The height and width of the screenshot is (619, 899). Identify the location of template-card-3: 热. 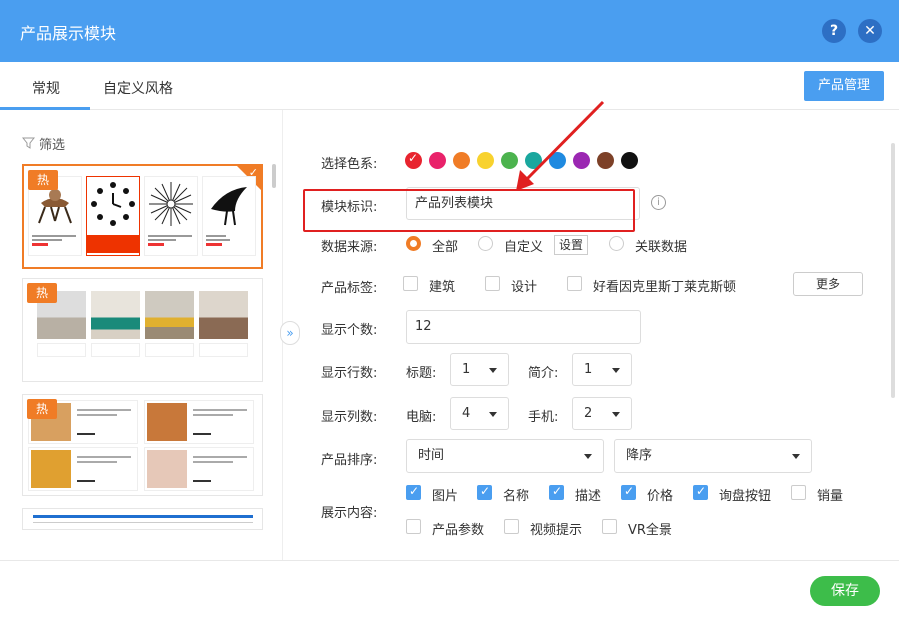
(142, 445).